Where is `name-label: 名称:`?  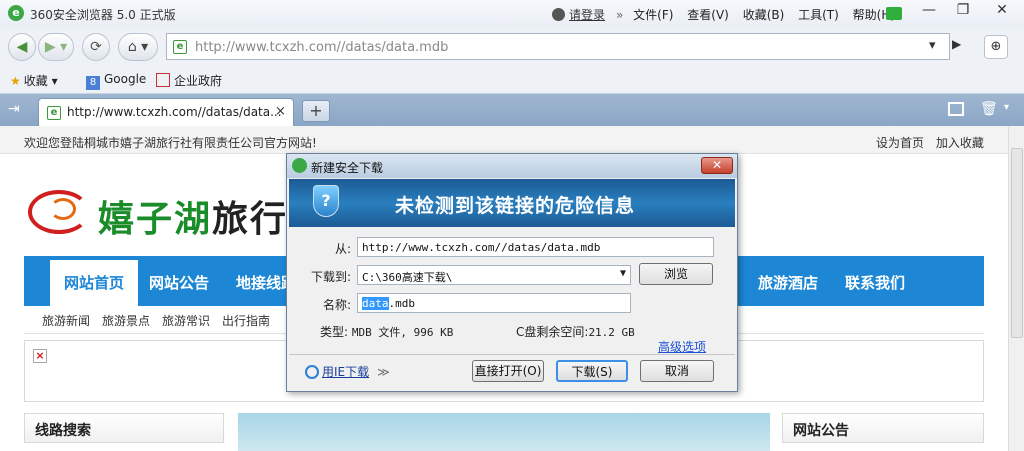
name-label: 名称: is located at coordinates (336, 305).